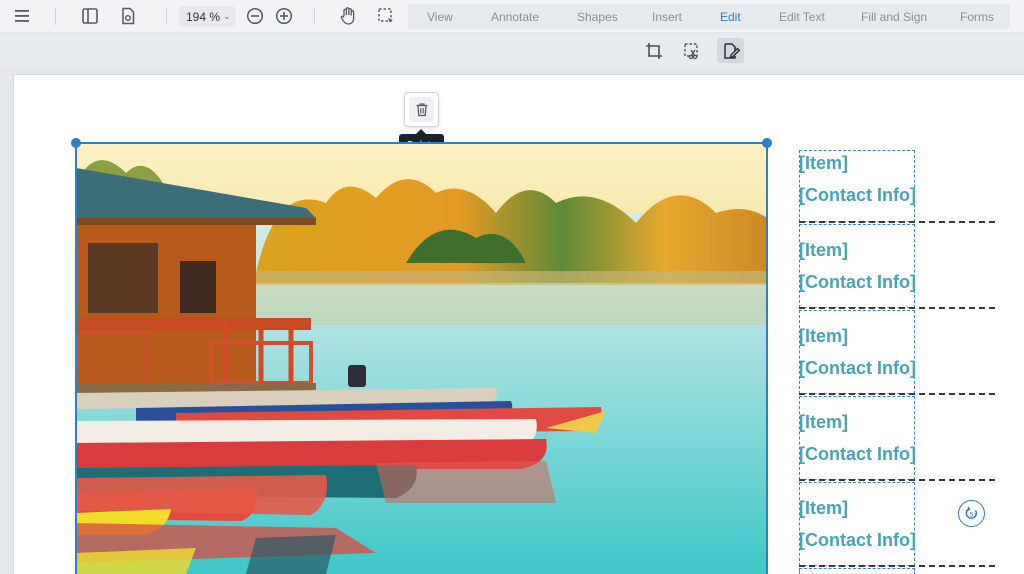  Describe the element at coordinates (977, 17) in the screenshot. I see `tab-forms: Forms` at that location.